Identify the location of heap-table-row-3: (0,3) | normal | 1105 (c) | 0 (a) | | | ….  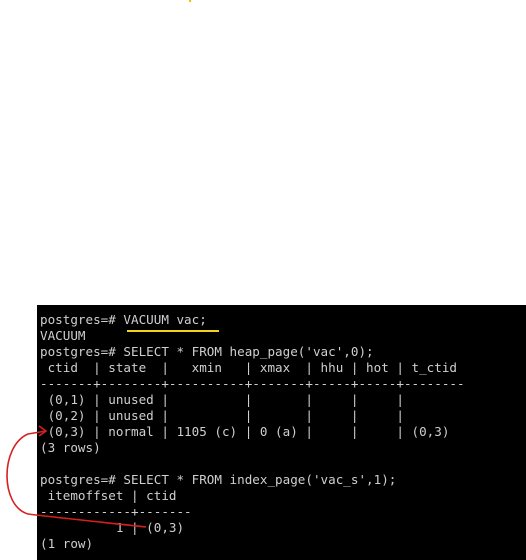
(245, 431).